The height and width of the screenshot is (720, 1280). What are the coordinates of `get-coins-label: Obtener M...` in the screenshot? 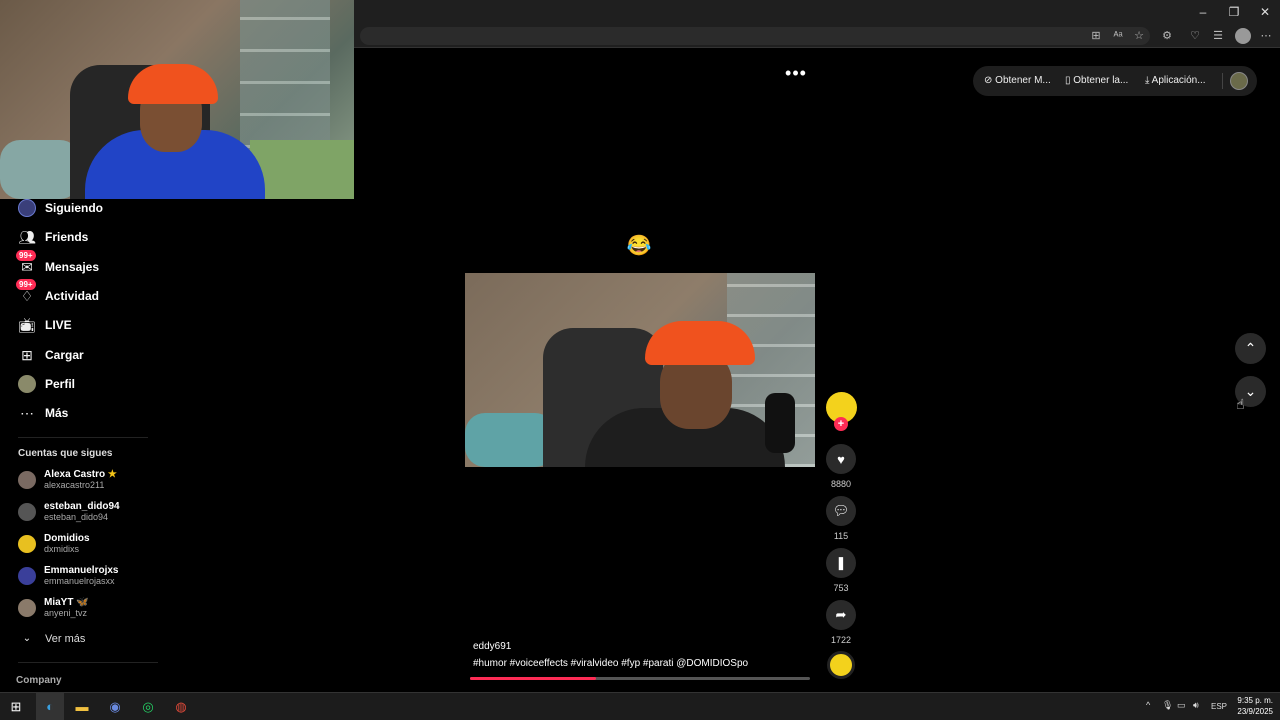 It's located at (1023, 80).